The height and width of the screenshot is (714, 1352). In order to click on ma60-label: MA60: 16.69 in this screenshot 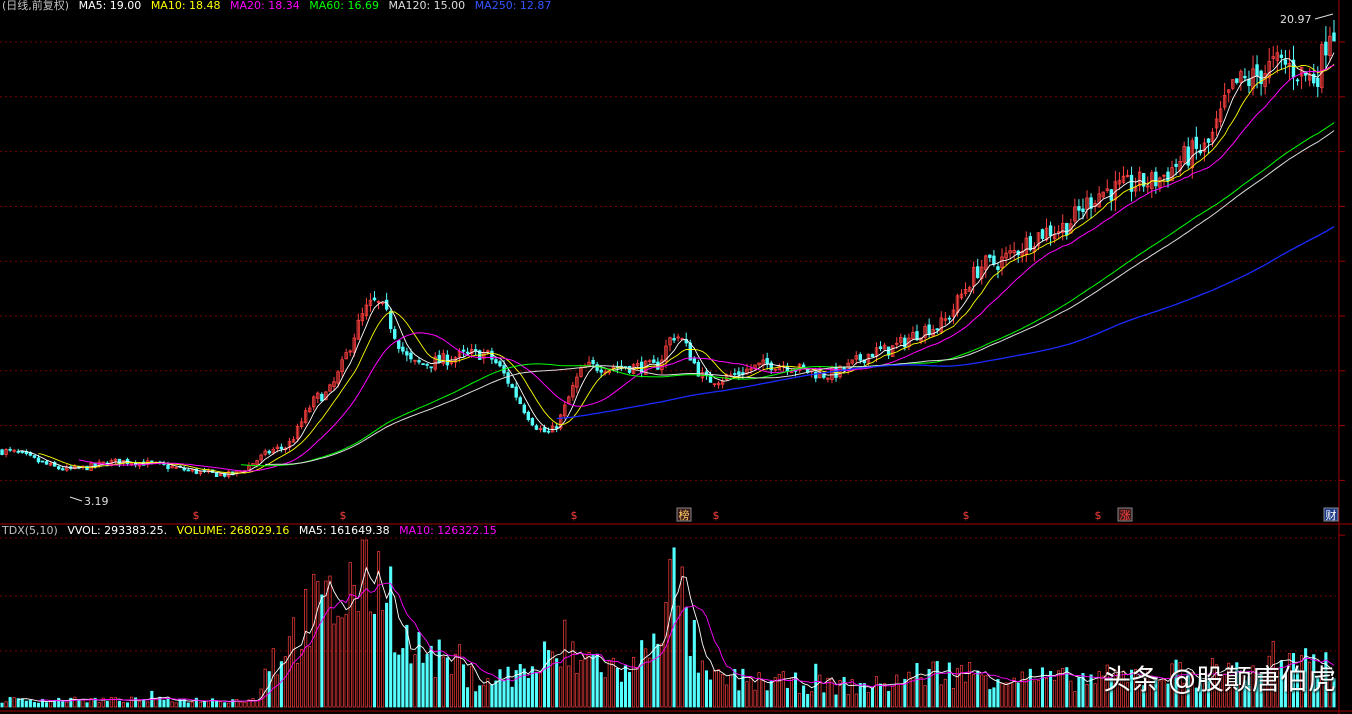, I will do `click(344, 6)`.